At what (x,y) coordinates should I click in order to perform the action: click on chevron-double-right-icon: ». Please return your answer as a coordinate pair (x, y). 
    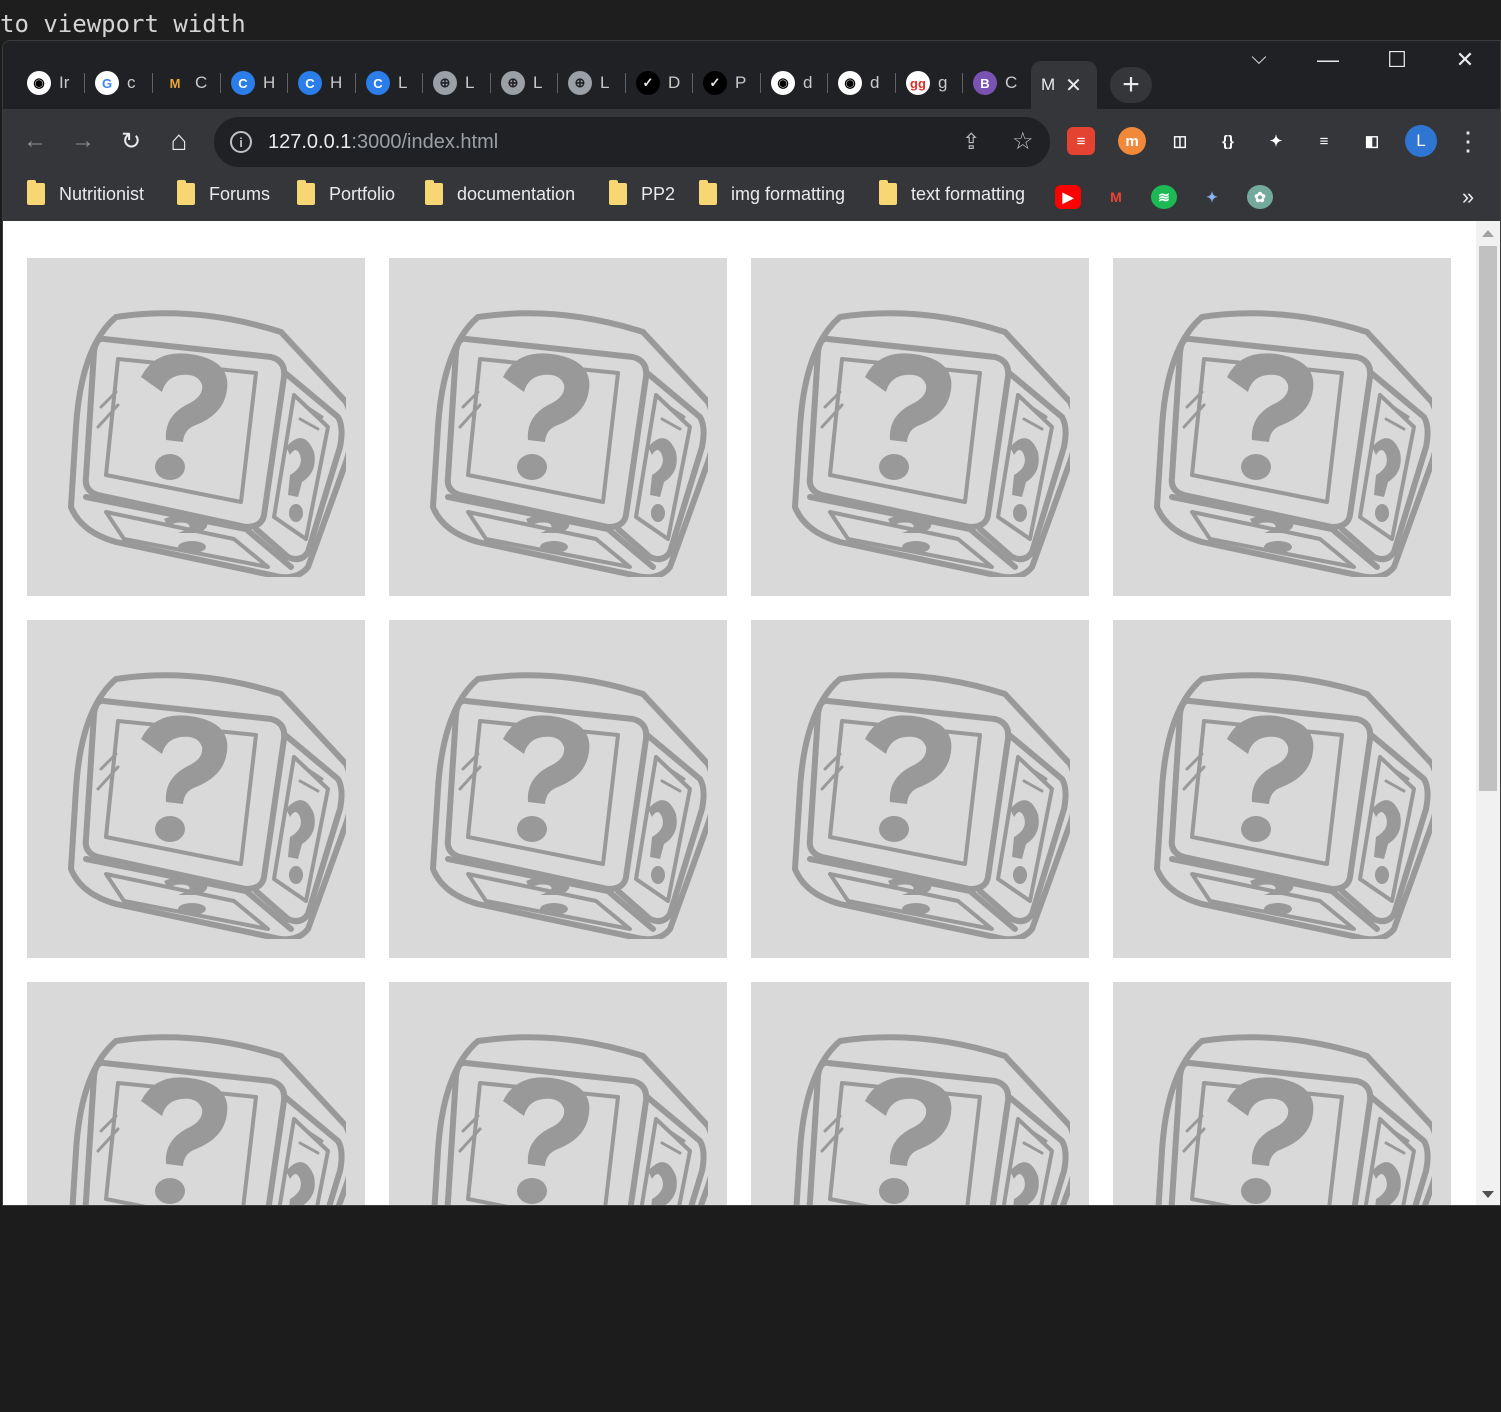
    Looking at the image, I should click on (1468, 196).